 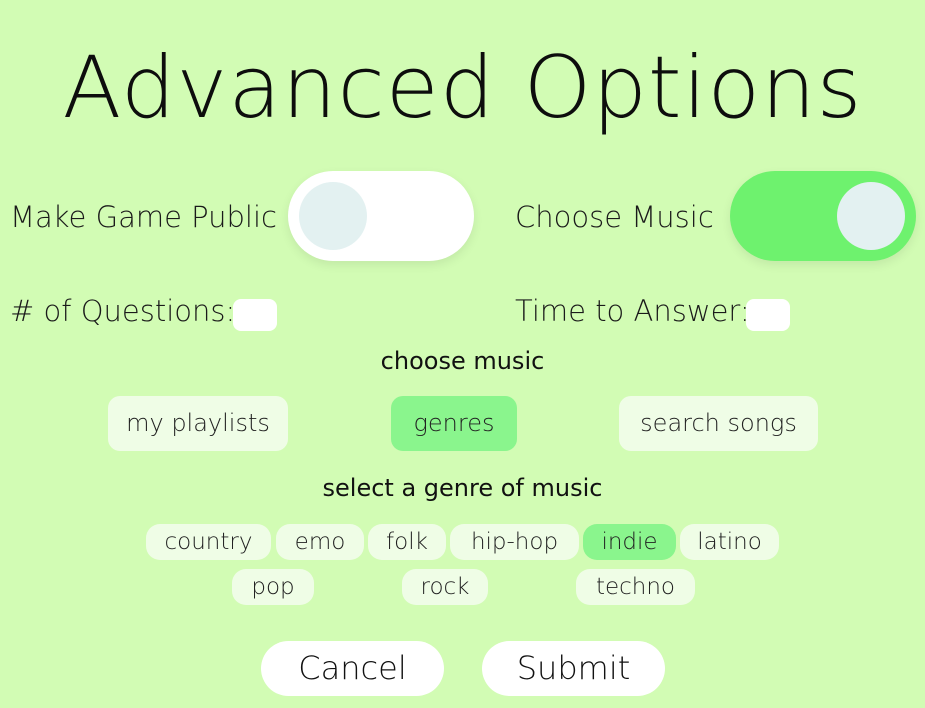 What do you see at coordinates (823, 216) in the screenshot?
I see `choose-music-toggle` at bounding box center [823, 216].